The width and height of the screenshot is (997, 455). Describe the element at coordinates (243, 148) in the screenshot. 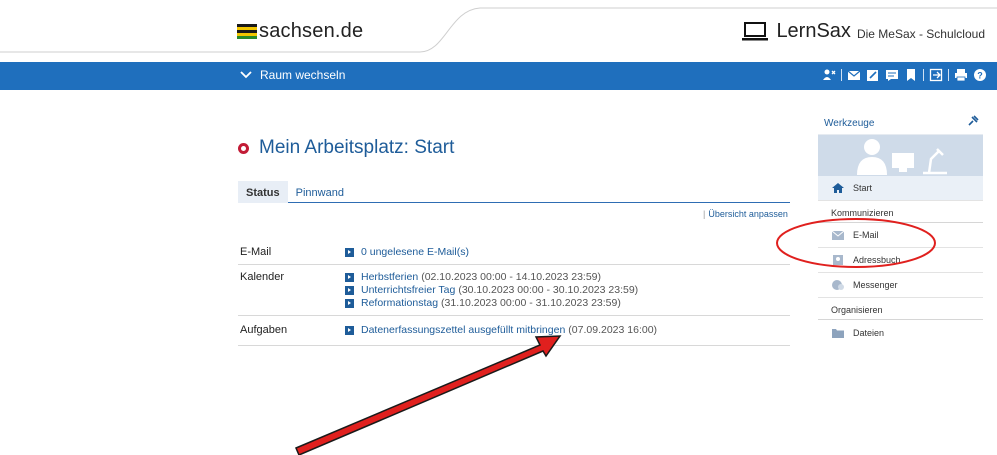

I see `record-dot-icon` at that location.